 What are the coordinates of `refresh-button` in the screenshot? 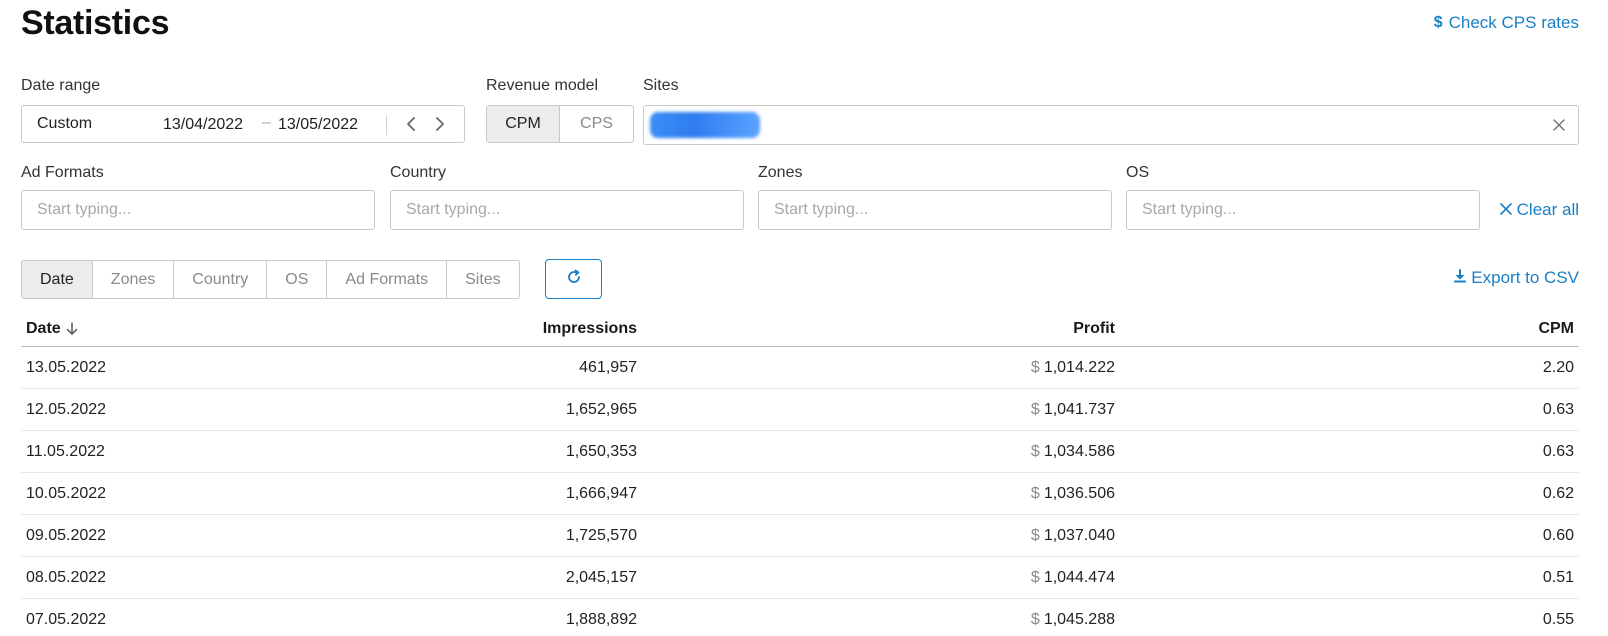 It's located at (573, 279).